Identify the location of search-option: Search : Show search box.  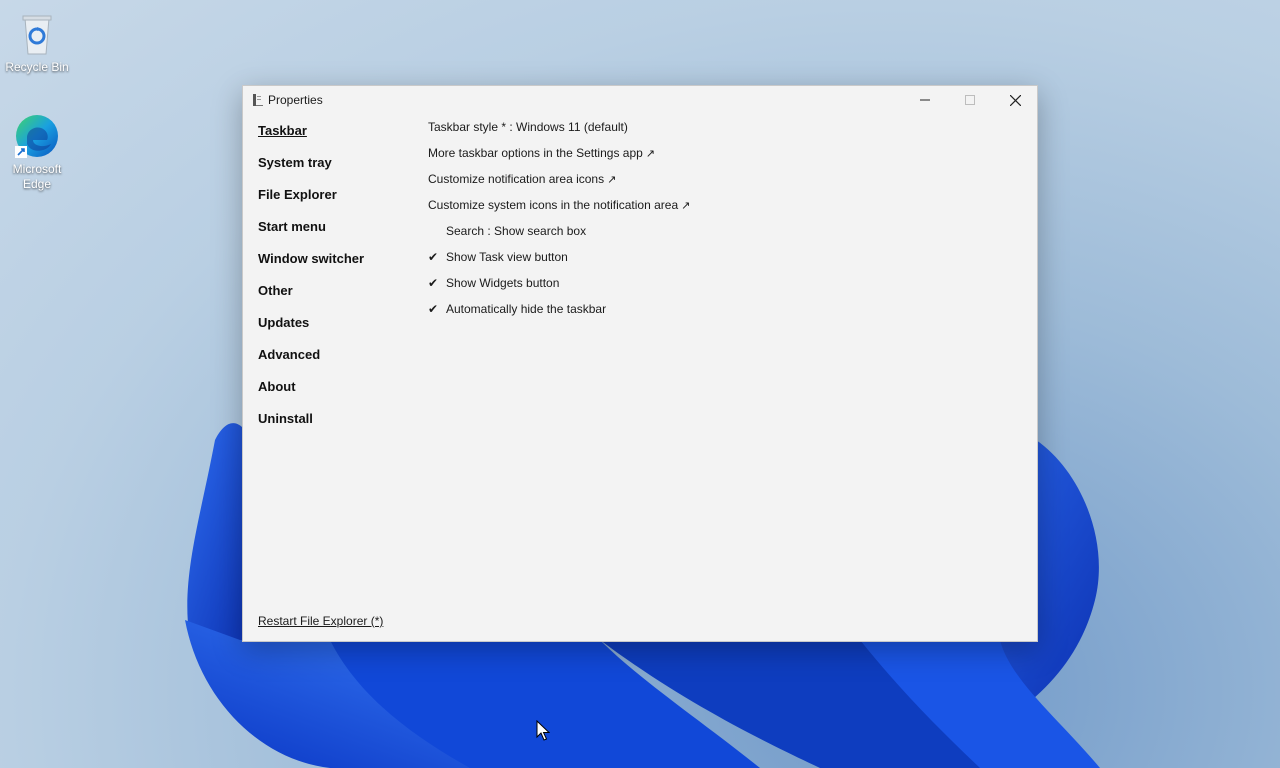
(718, 236).